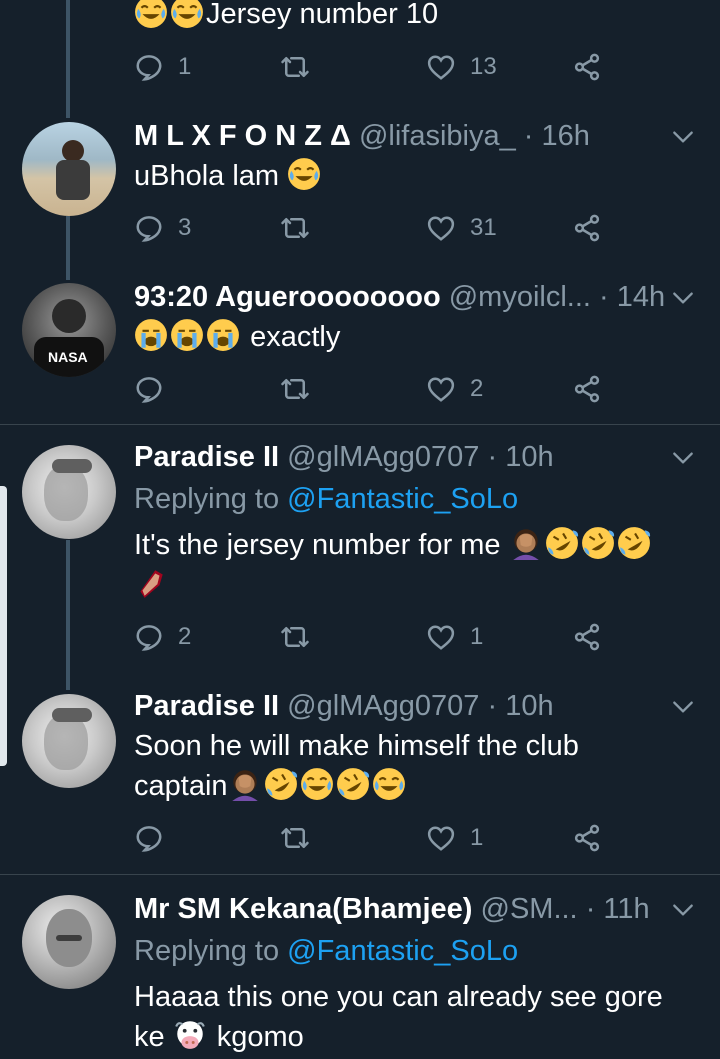 The image size is (720, 1059). Describe the element at coordinates (461, 67) in the screenshot. I see `like-button: 13` at that location.